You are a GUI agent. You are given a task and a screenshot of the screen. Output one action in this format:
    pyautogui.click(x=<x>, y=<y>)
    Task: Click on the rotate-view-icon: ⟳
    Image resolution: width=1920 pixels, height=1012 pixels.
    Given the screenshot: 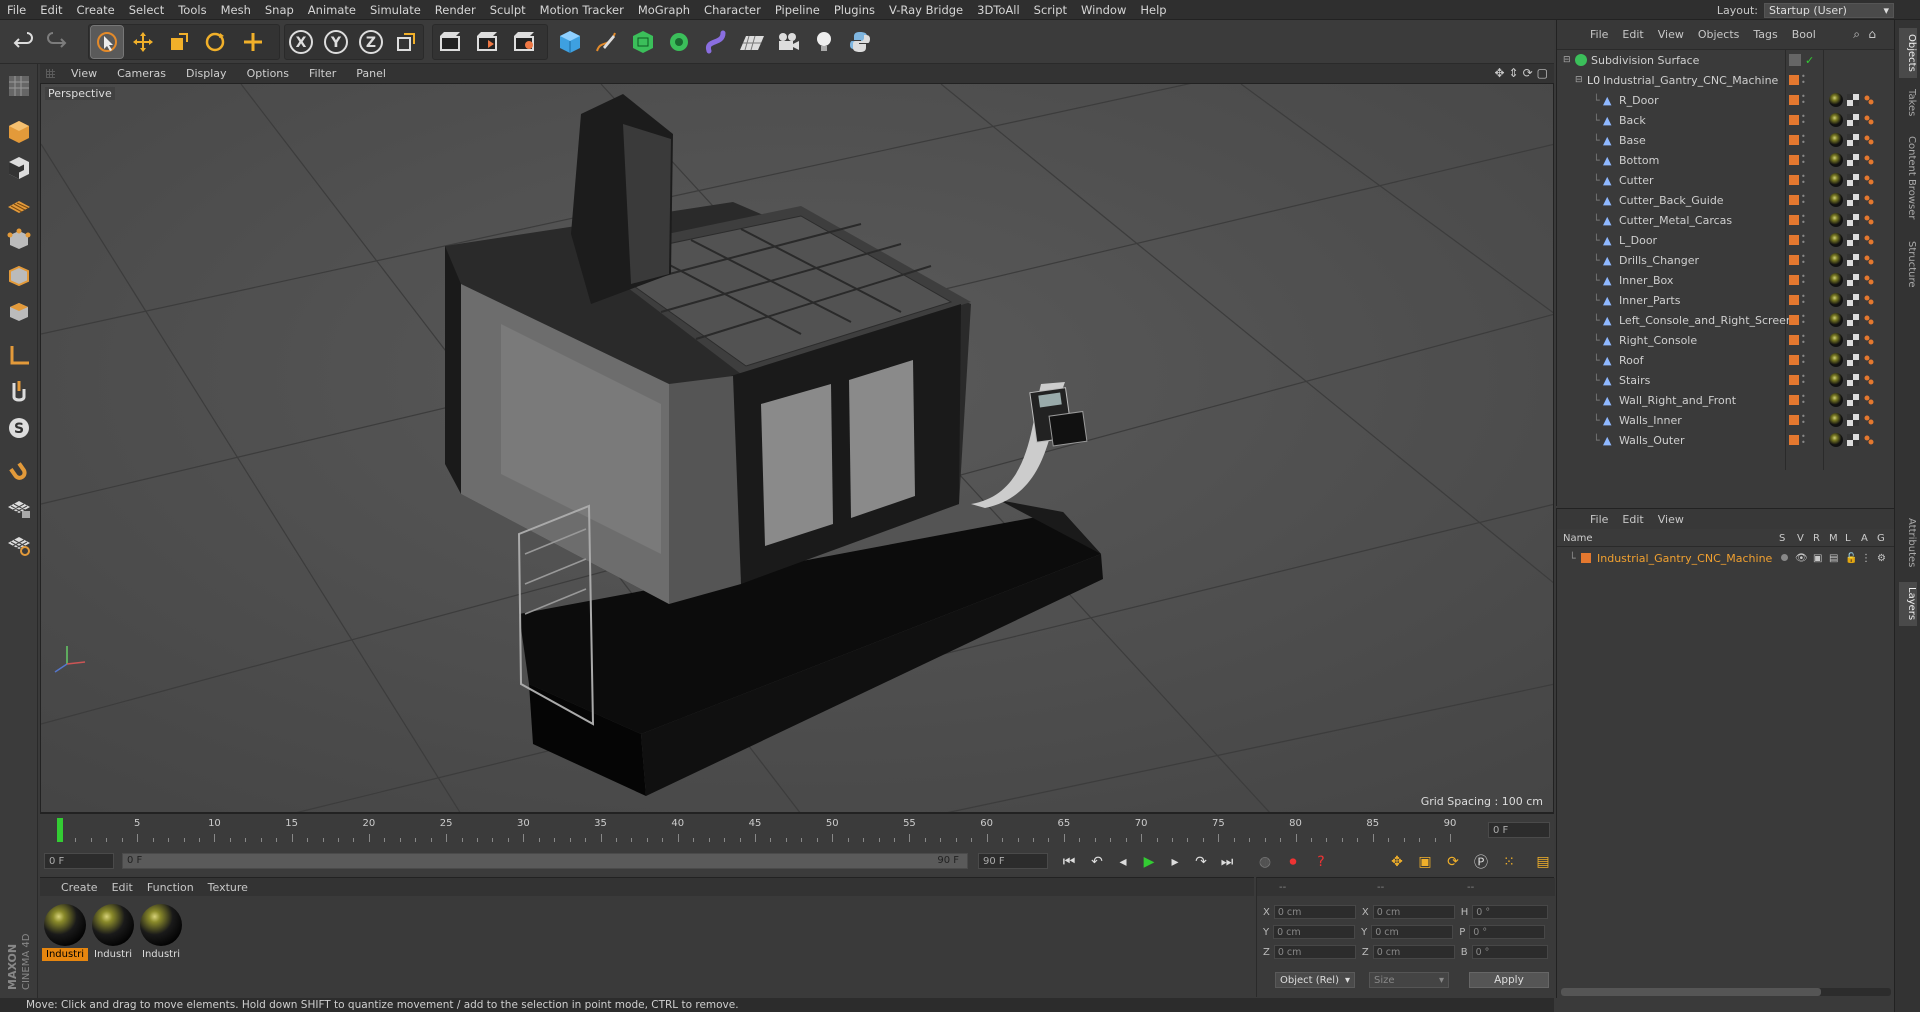 What is the action you would take?
    pyautogui.click(x=1528, y=73)
    